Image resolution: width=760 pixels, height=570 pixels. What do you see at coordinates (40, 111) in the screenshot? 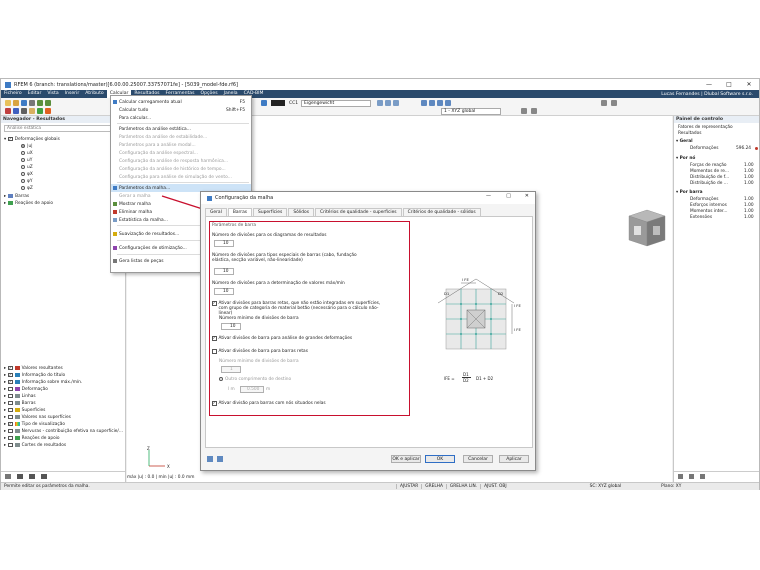
I see `support-icon` at bounding box center [40, 111].